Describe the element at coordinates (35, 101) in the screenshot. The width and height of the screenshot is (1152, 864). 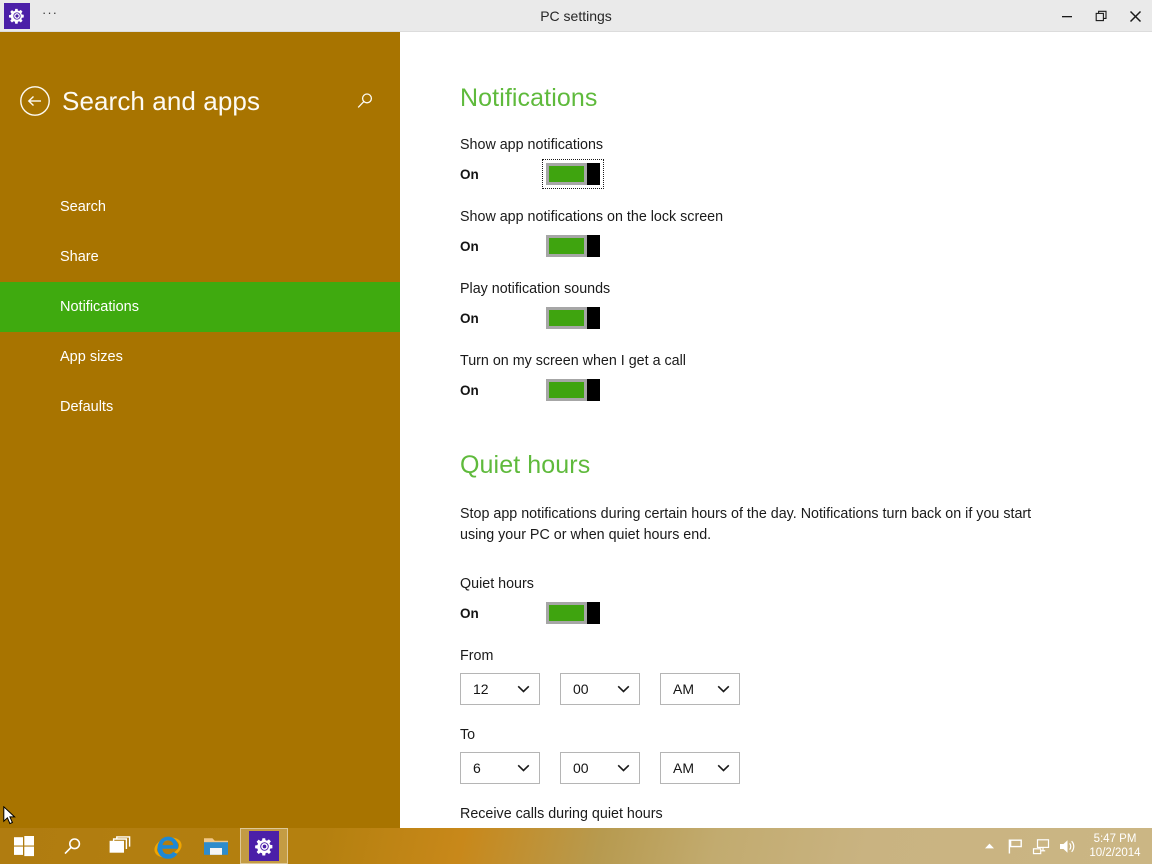
I see `back-arrow-circle-icon` at that location.